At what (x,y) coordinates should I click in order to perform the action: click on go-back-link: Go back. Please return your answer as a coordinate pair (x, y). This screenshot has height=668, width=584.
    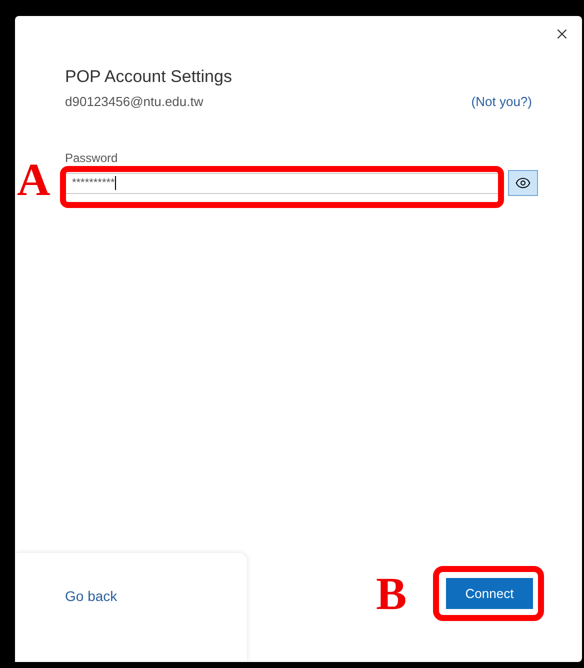
    Looking at the image, I should click on (91, 596).